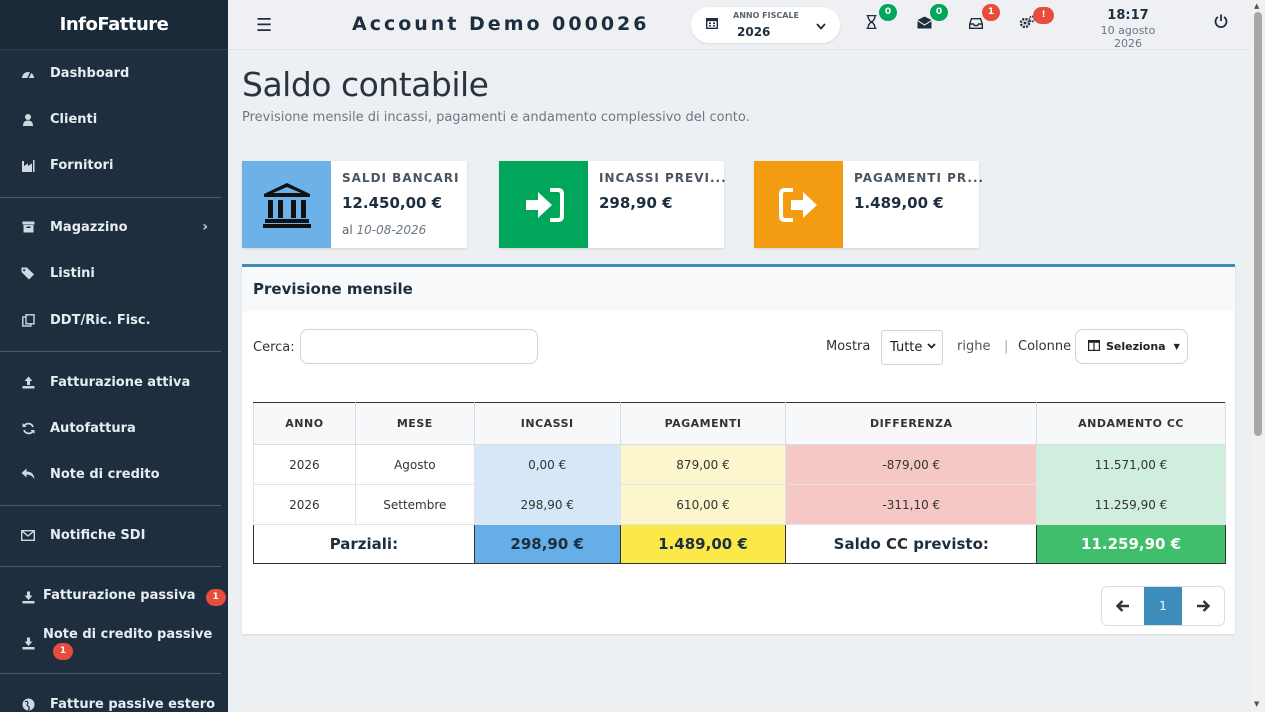  I want to click on arrow-left-icon, so click(1122, 606).